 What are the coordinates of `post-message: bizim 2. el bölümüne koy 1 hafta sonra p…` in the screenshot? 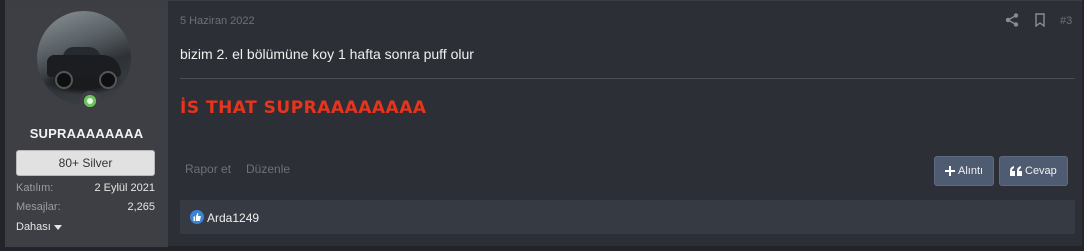 It's located at (327, 54).